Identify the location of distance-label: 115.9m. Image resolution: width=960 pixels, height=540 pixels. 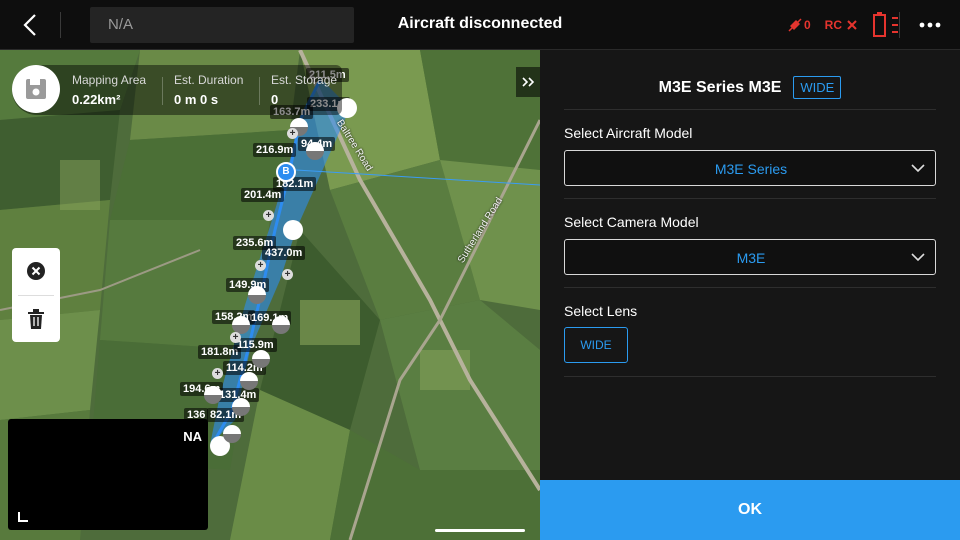
(255, 345).